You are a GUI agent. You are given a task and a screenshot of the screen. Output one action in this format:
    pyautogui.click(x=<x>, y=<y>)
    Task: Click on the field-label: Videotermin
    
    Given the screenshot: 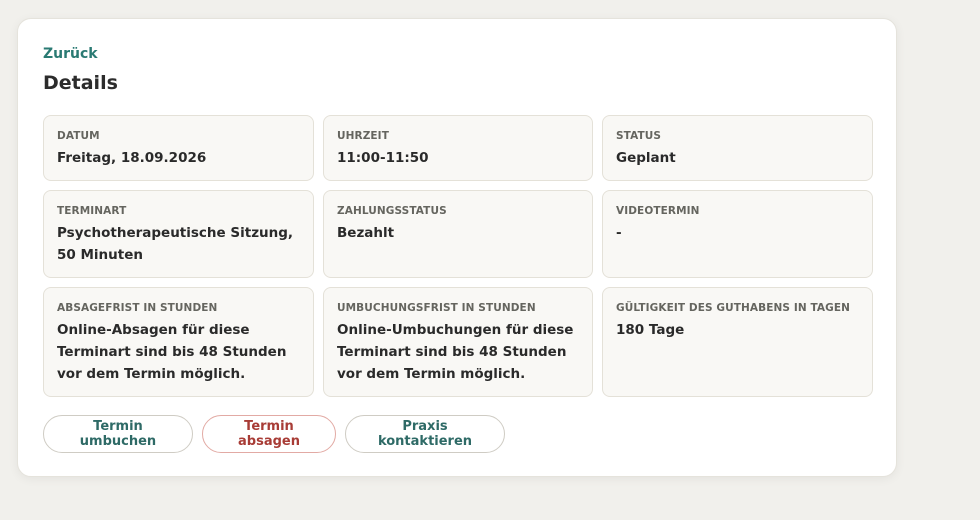 What is the action you would take?
    pyautogui.click(x=658, y=211)
    